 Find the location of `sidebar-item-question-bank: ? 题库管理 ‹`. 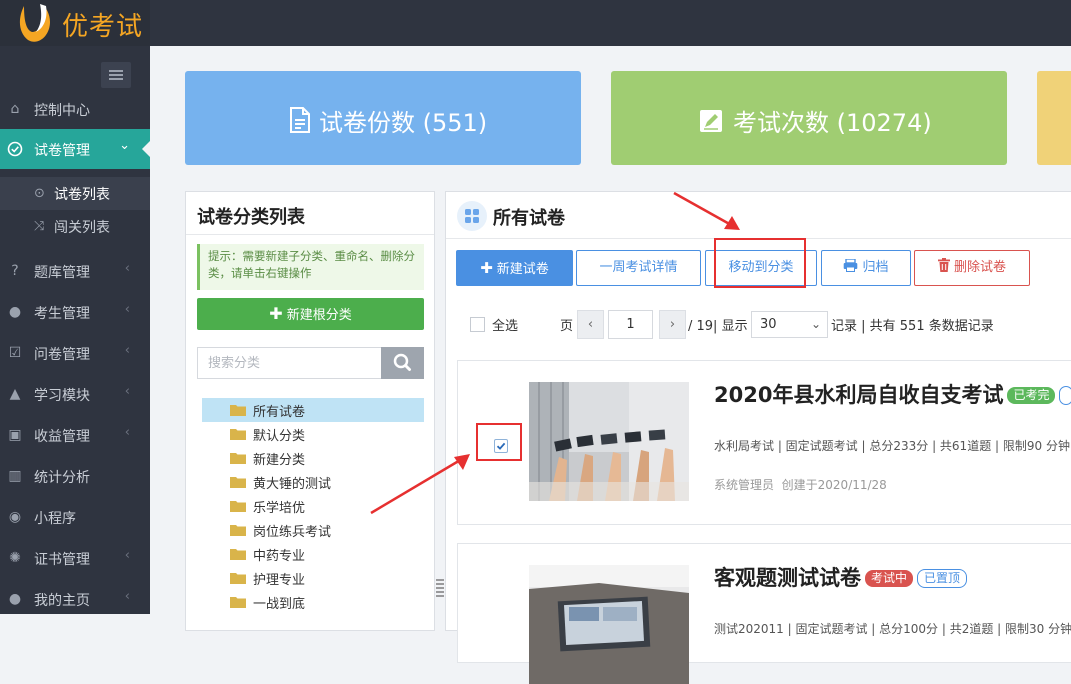

sidebar-item-question-bank: ? 题库管理 ‹ is located at coordinates (75, 271).